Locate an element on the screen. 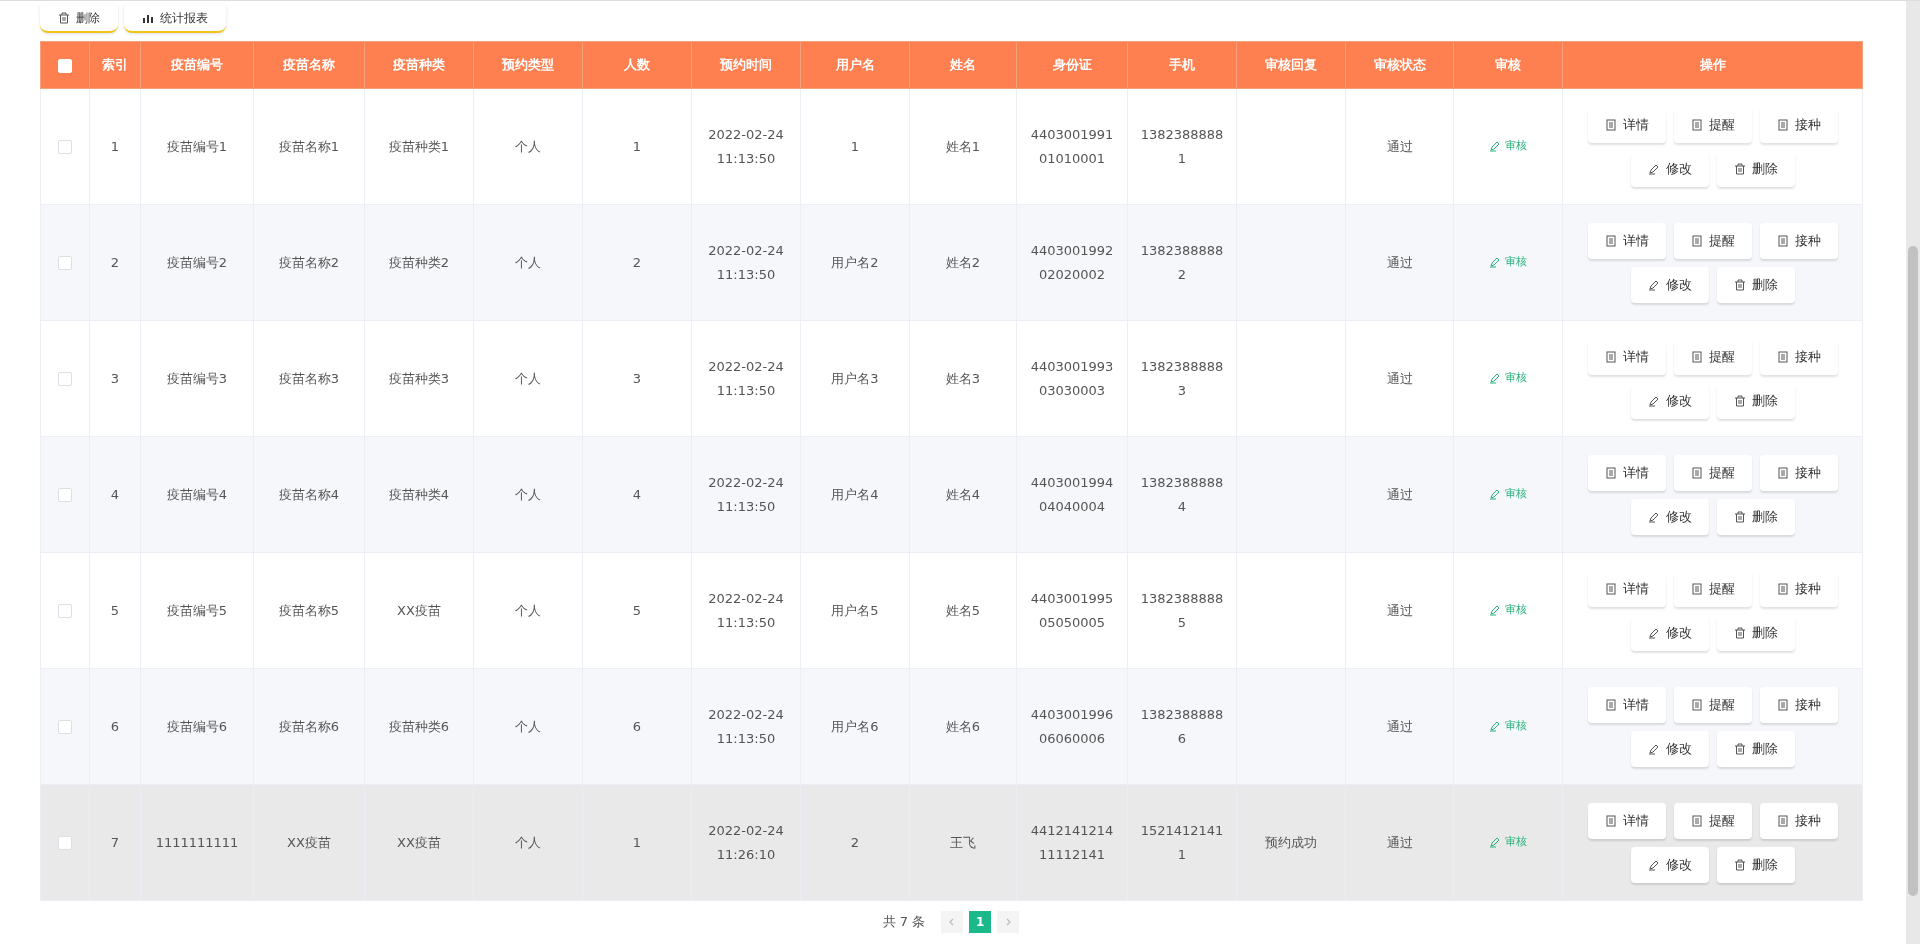  previous-page-button is located at coordinates (952, 922).